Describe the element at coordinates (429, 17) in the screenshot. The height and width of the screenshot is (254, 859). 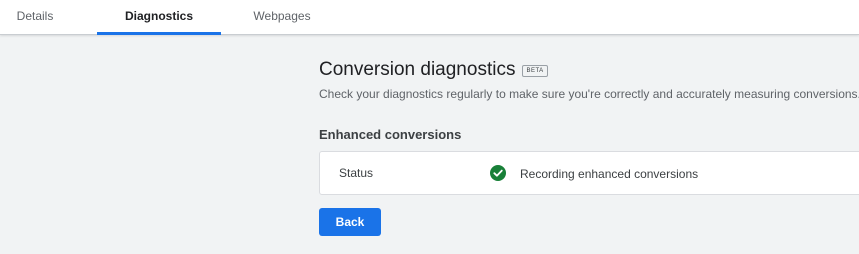
I see `tab-bar: Details Diagnostics Webpages` at that location.